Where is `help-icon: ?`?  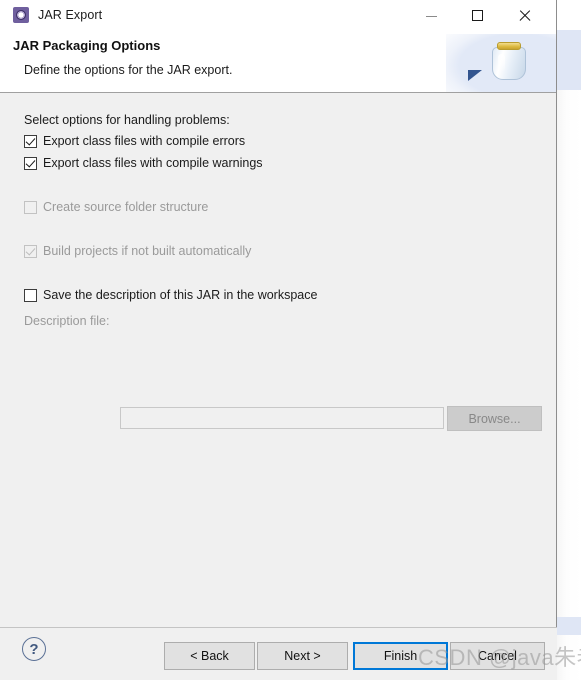 help-icon: ? is located at coordinates (34, 649).